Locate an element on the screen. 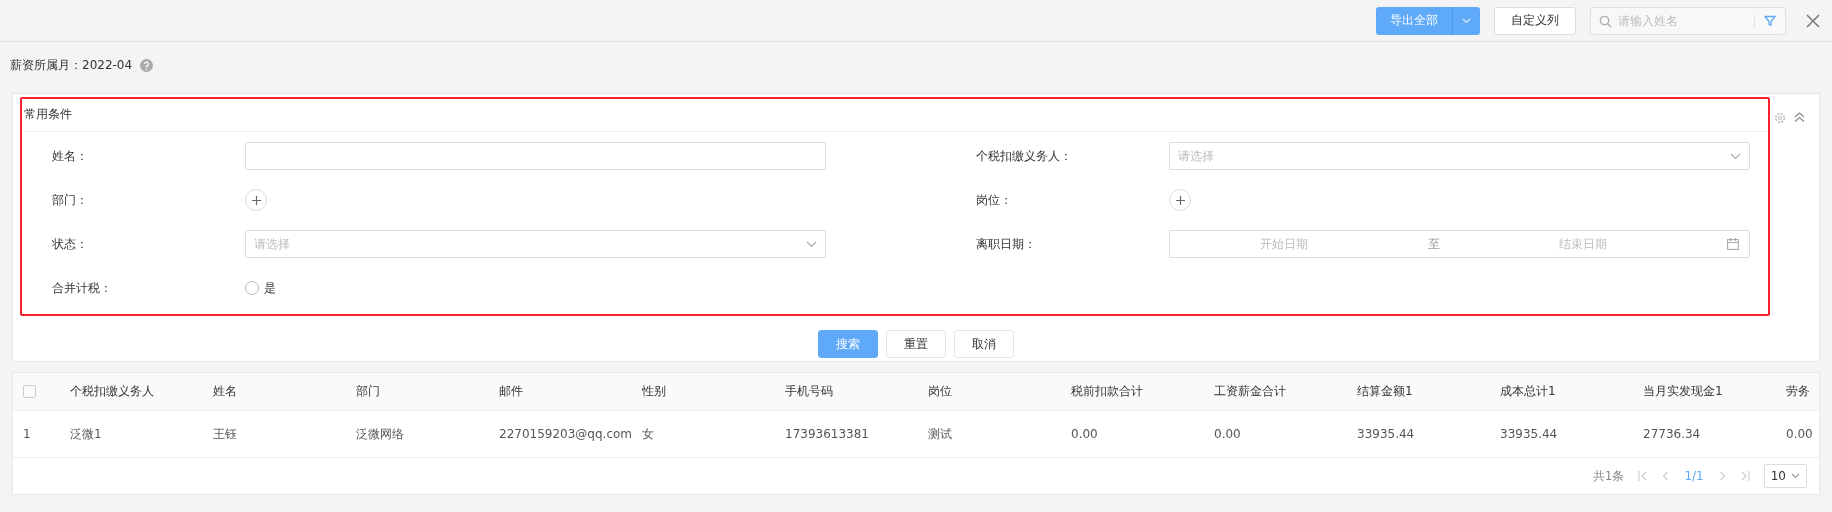 The image size is (1832, 512). column-header: 工资薪金合计 is located at coordinates (1250, 391).